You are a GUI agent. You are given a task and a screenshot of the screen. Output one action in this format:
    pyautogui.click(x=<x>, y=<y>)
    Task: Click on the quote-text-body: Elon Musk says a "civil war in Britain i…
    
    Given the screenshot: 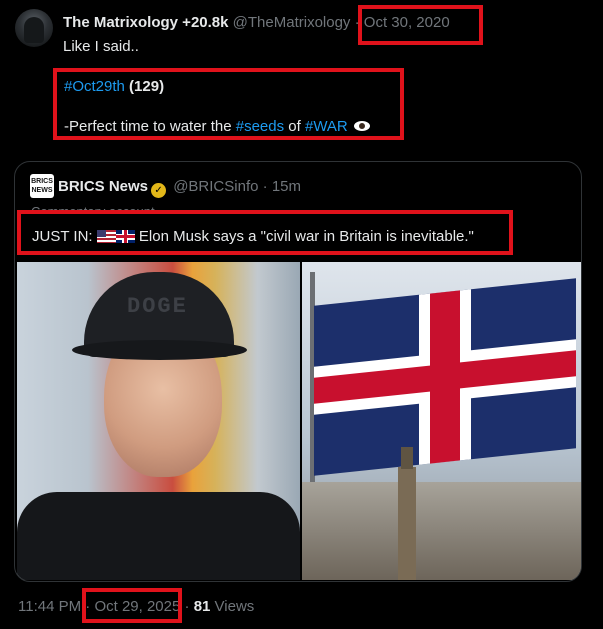 What is the action you would take?
    pyautogui.click(x=306, y=236)
    